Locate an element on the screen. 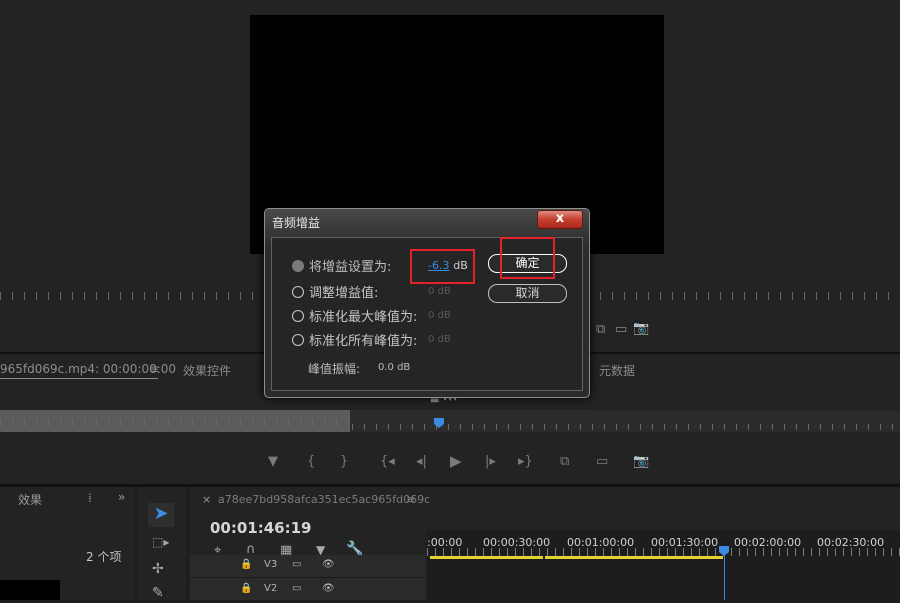 The height and width of the screenshot is (603, 900). items-count: 2 个项 is located at coordinates (104, 557).